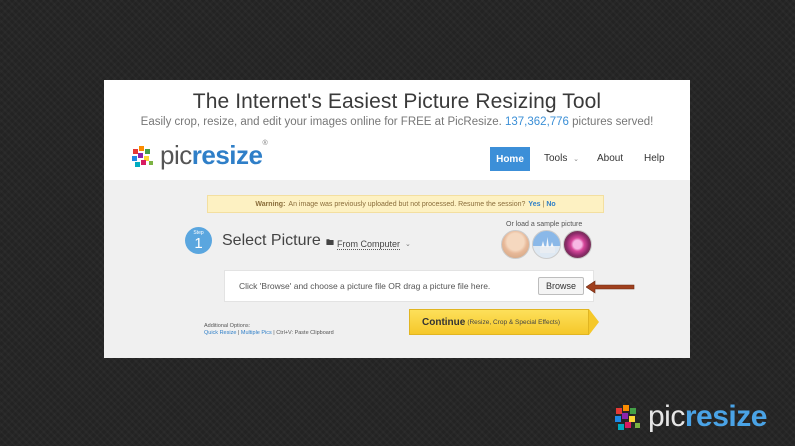  I want to click on continue-label: Continue, so click(444, 322).